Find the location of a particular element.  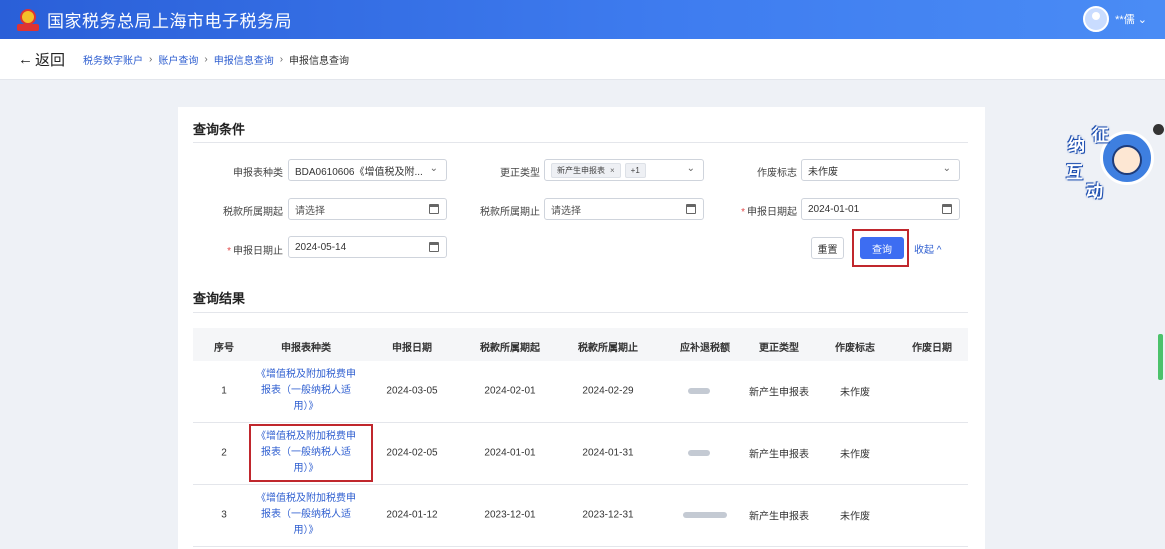

row-number: 3 is located at coordinates (224, 515).